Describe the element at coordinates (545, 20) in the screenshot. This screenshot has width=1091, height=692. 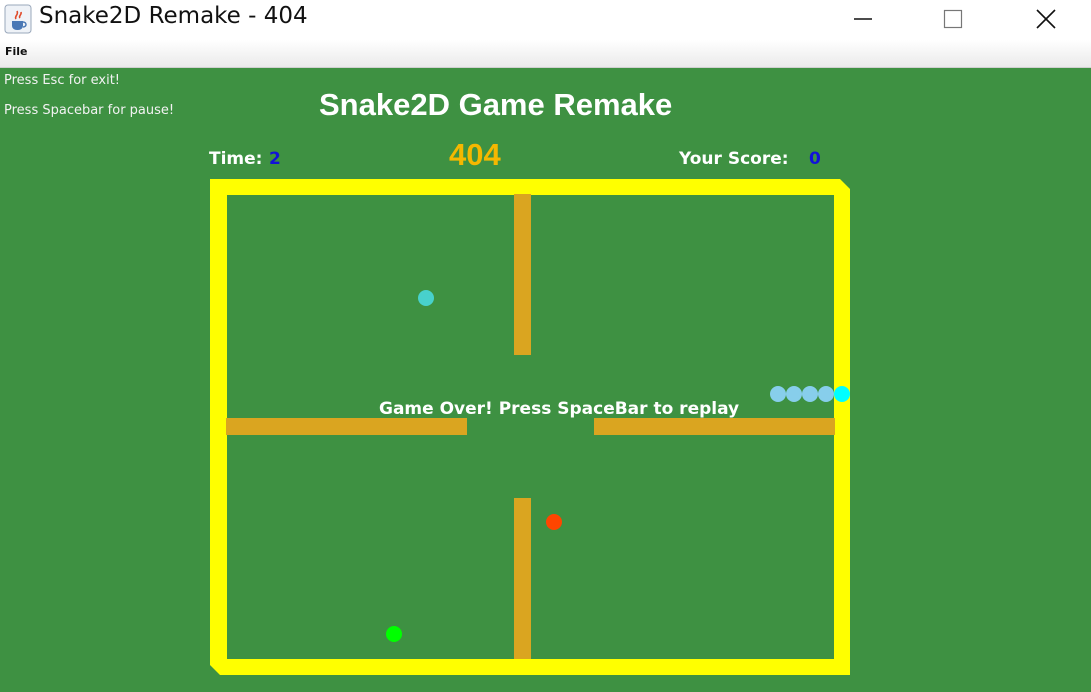
I see `window-title-bar: Snake2D Remake - 404` at that location.